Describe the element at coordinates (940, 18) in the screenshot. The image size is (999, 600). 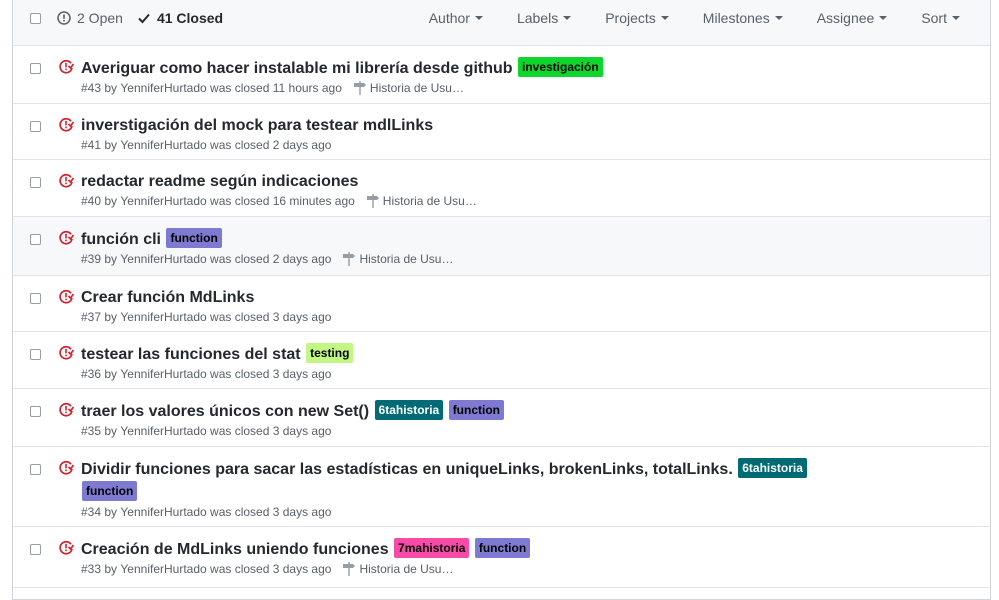
I see `sort-filter: Sort` at that location.